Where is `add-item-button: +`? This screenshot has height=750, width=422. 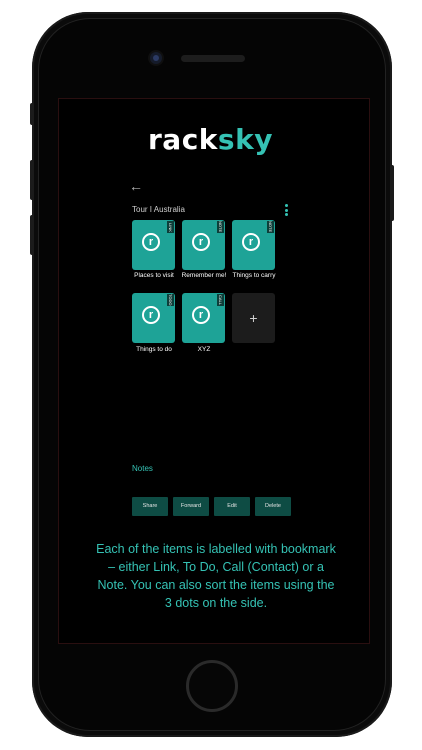
add-item-button: + is located at coordinates (253, 318).